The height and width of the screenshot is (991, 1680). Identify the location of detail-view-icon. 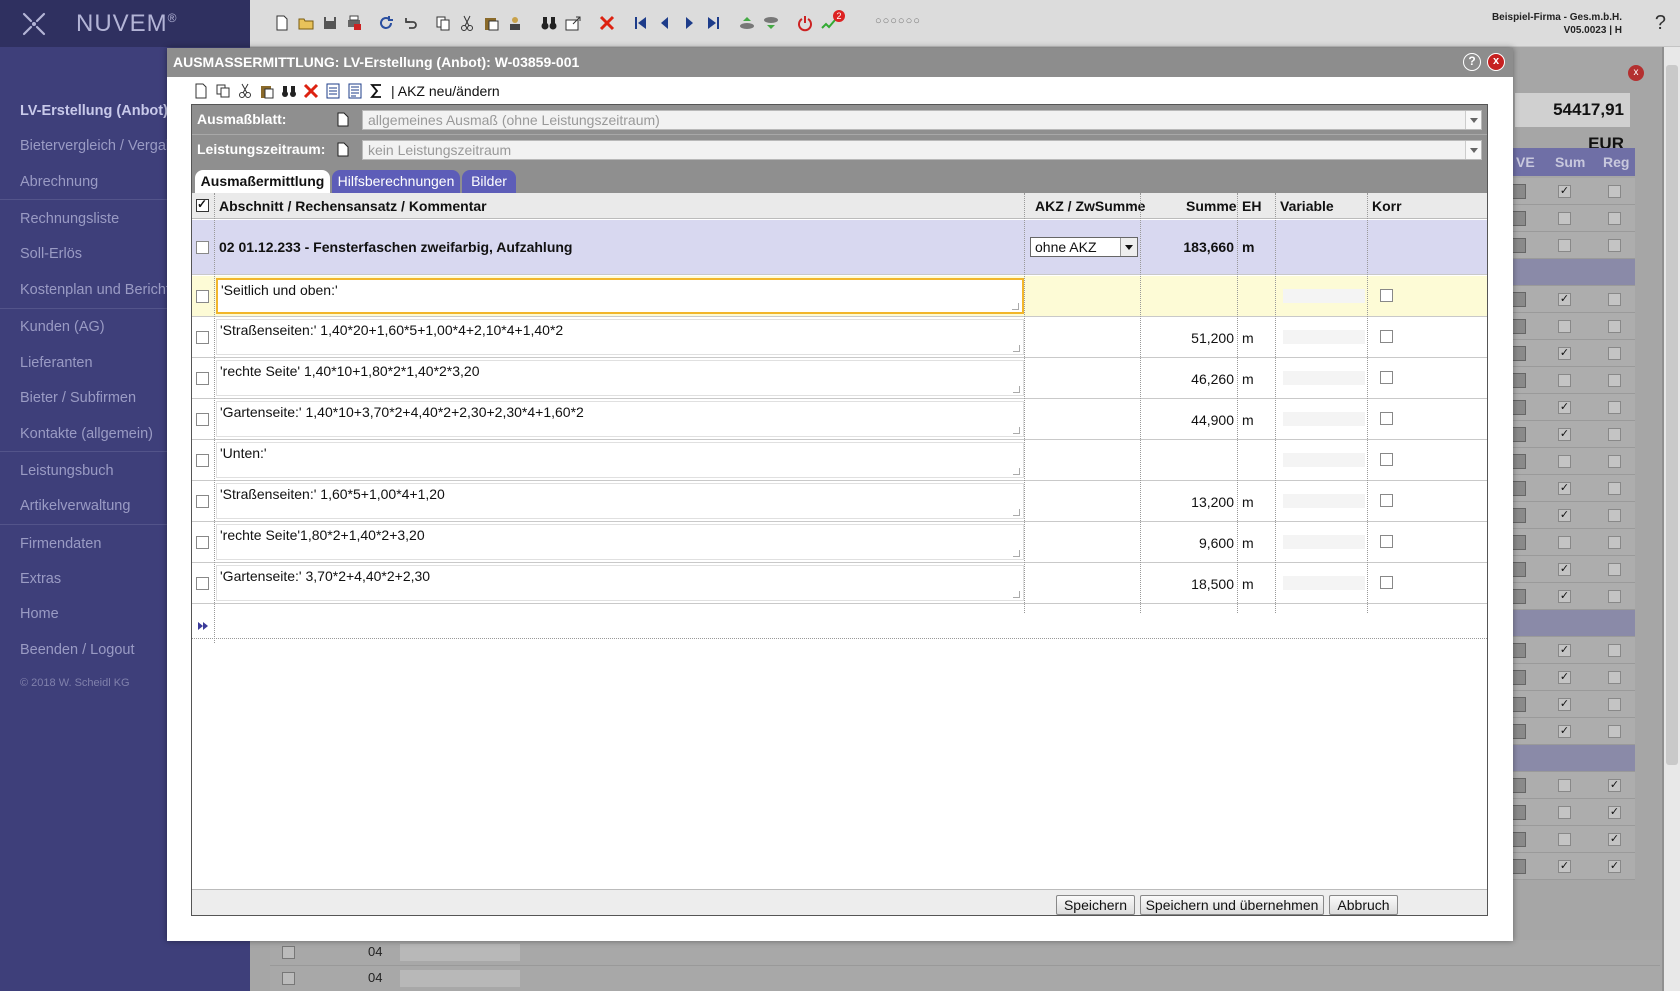
(355, 91).